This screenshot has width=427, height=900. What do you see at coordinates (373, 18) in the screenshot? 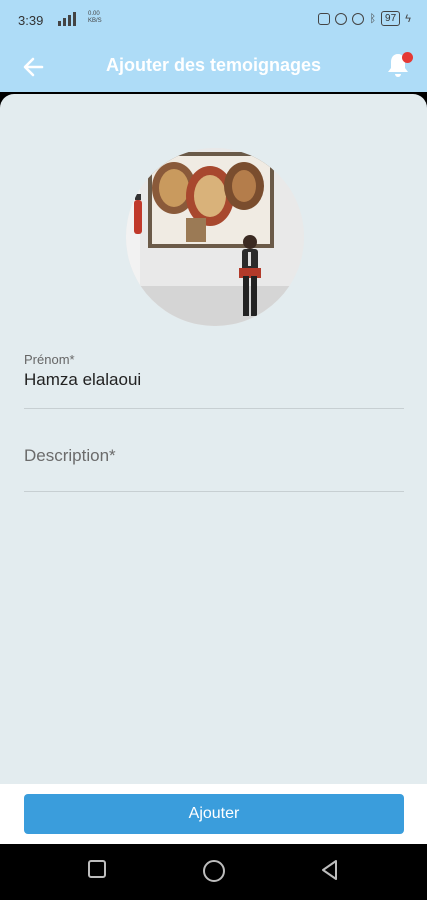
I see `bluetooth-icon: ᛒ` at bounding box center [373, 18].